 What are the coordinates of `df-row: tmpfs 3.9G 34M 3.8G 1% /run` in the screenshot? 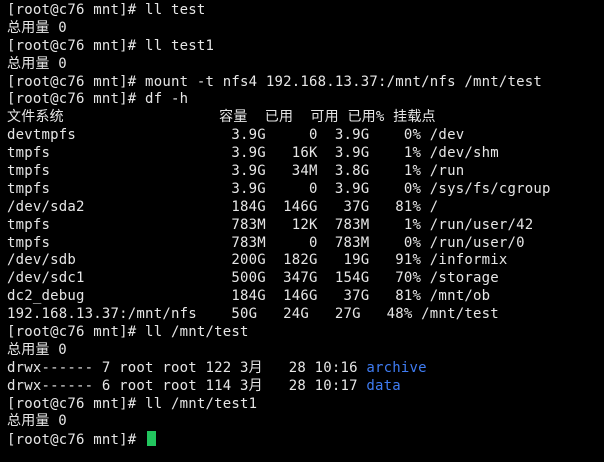 It's located at (236, 171).